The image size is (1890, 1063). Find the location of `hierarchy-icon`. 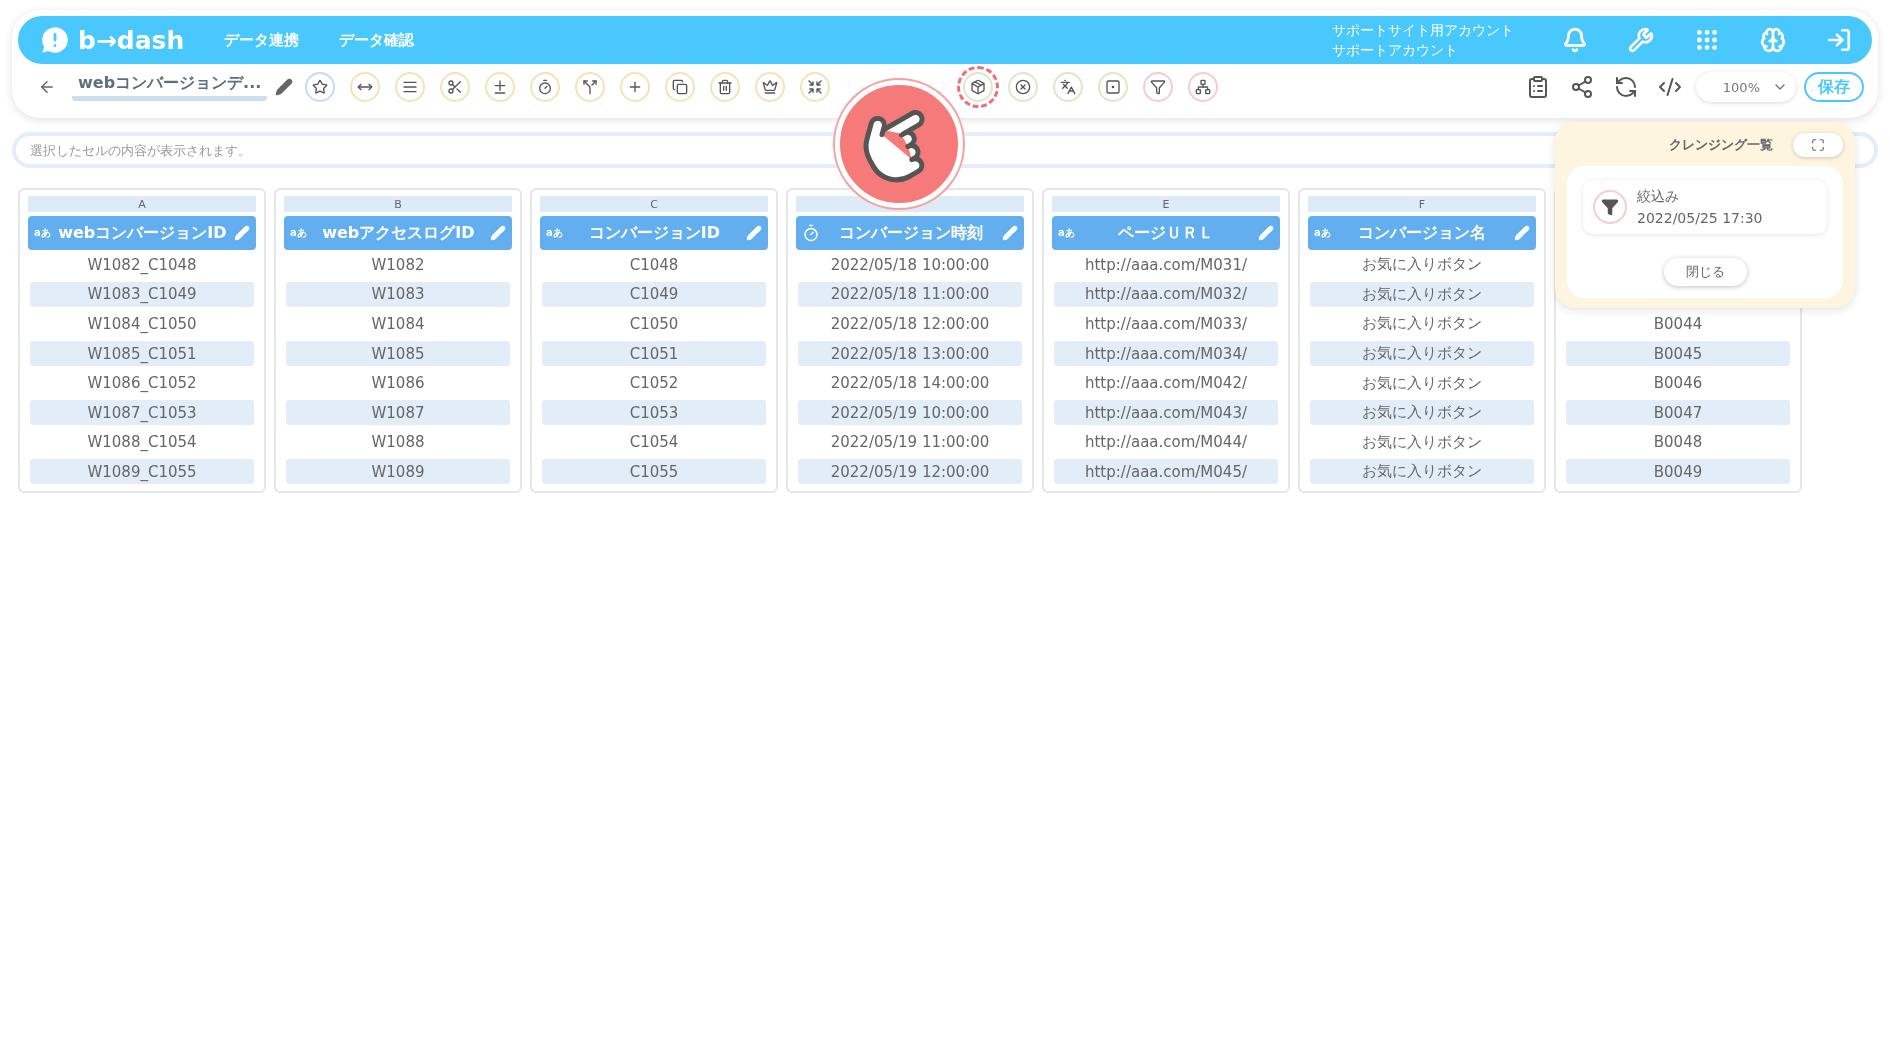

hierarchy-icon is located at coordinates (1202, 87).